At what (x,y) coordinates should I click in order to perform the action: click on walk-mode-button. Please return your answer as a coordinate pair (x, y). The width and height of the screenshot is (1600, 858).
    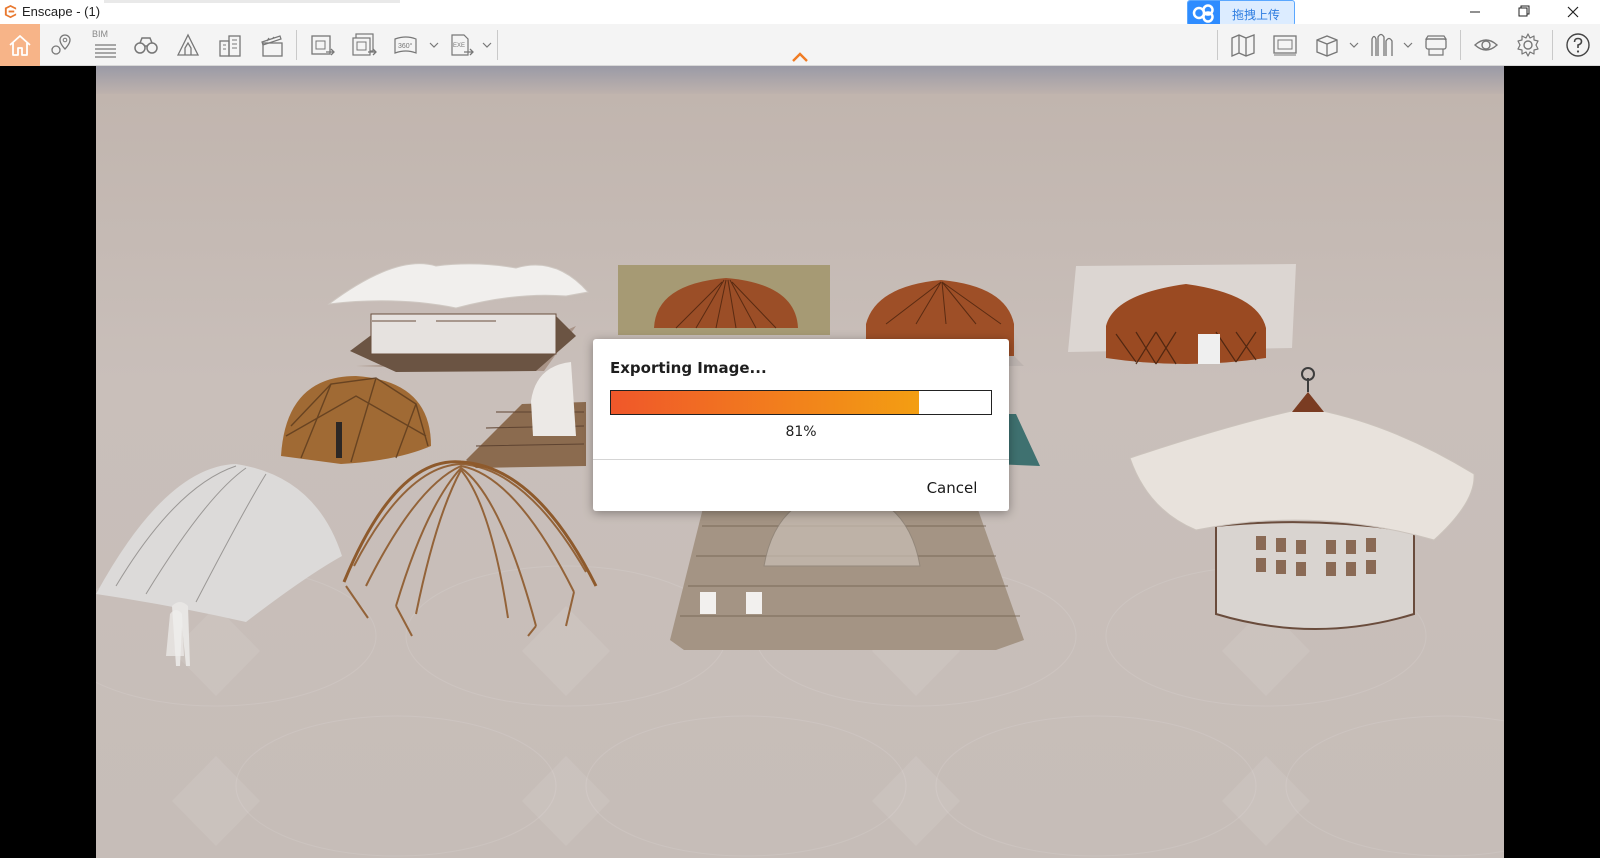
    Looking at the image, I should click on (146, 45).